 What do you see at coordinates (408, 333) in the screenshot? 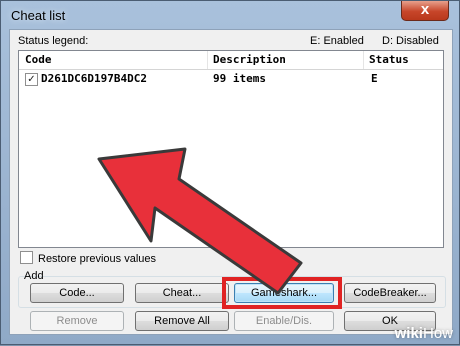
I see `watermark-wiki: wiki` at bounding box center [408, 333].